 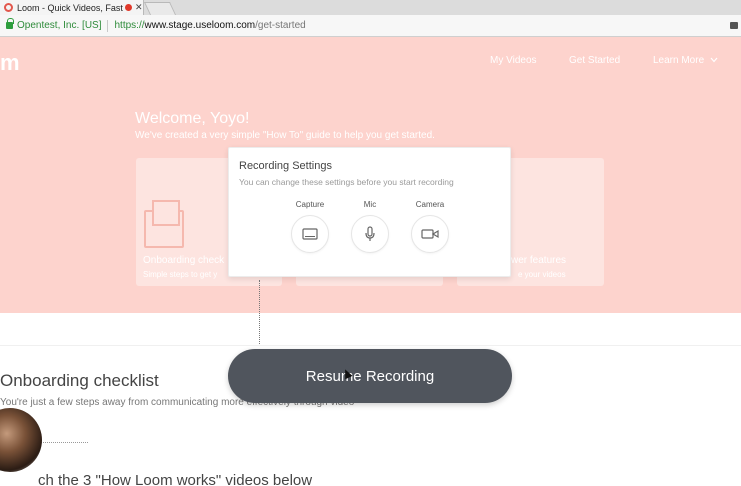 What do you see at coordinates (10, 63) in the screenshot?
I see `loom-logo: m` at bounding box center [10, 63].